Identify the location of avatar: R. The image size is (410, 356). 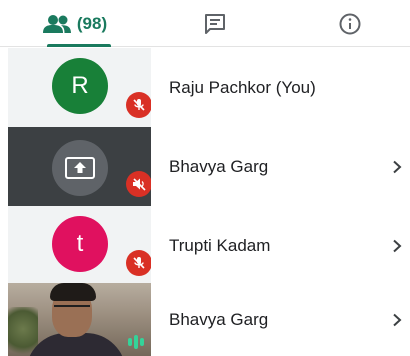
(80, 86).